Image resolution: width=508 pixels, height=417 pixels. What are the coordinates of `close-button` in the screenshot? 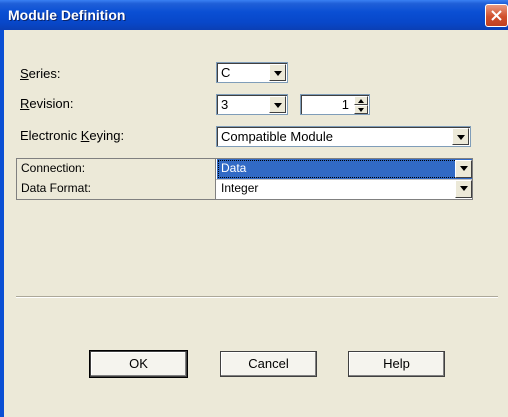 It's located at (496, 15).